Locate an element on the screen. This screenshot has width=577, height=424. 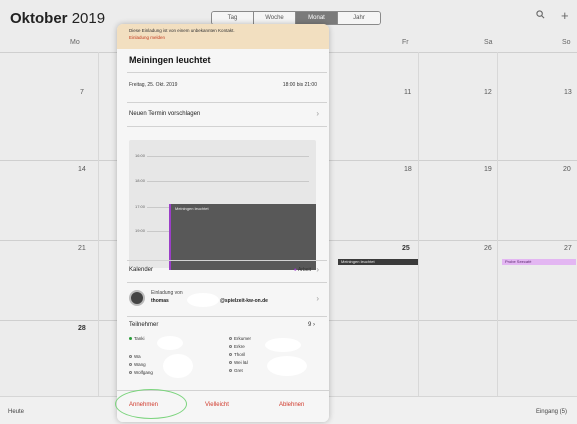
month-name: Oktober is located at coordinates (39, 18).